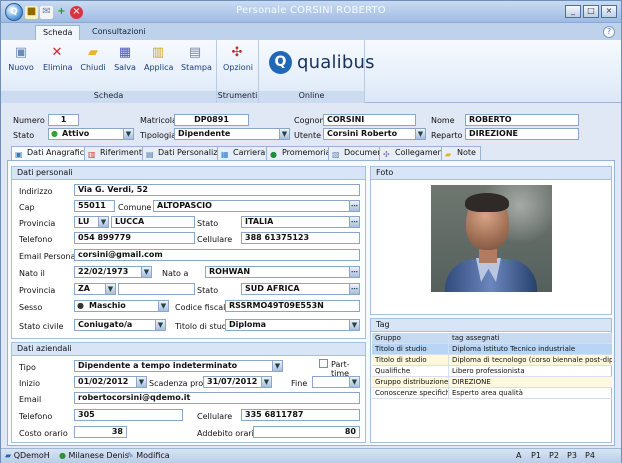 This screenshot has height=463, width=622. I want to click on cap-field: 55011, so click(94, 206).